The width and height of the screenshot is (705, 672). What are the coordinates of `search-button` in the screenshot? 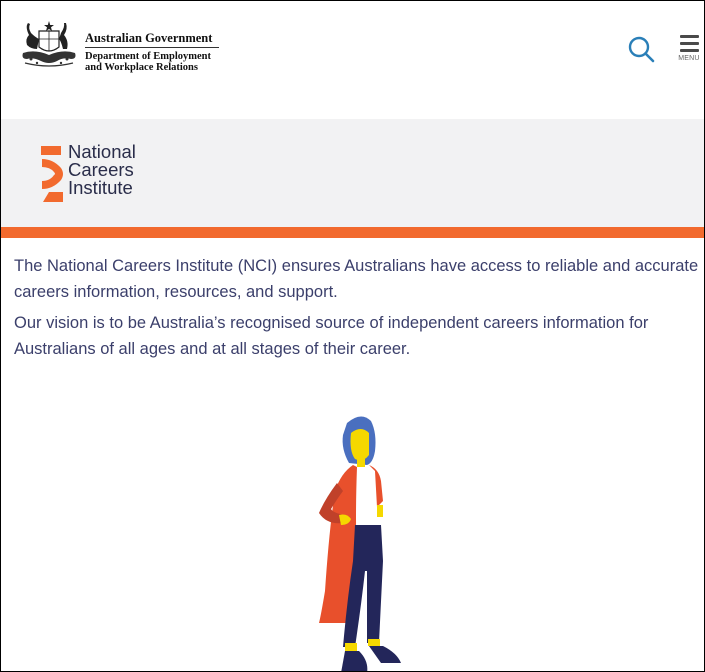 It's located at (642, 50).